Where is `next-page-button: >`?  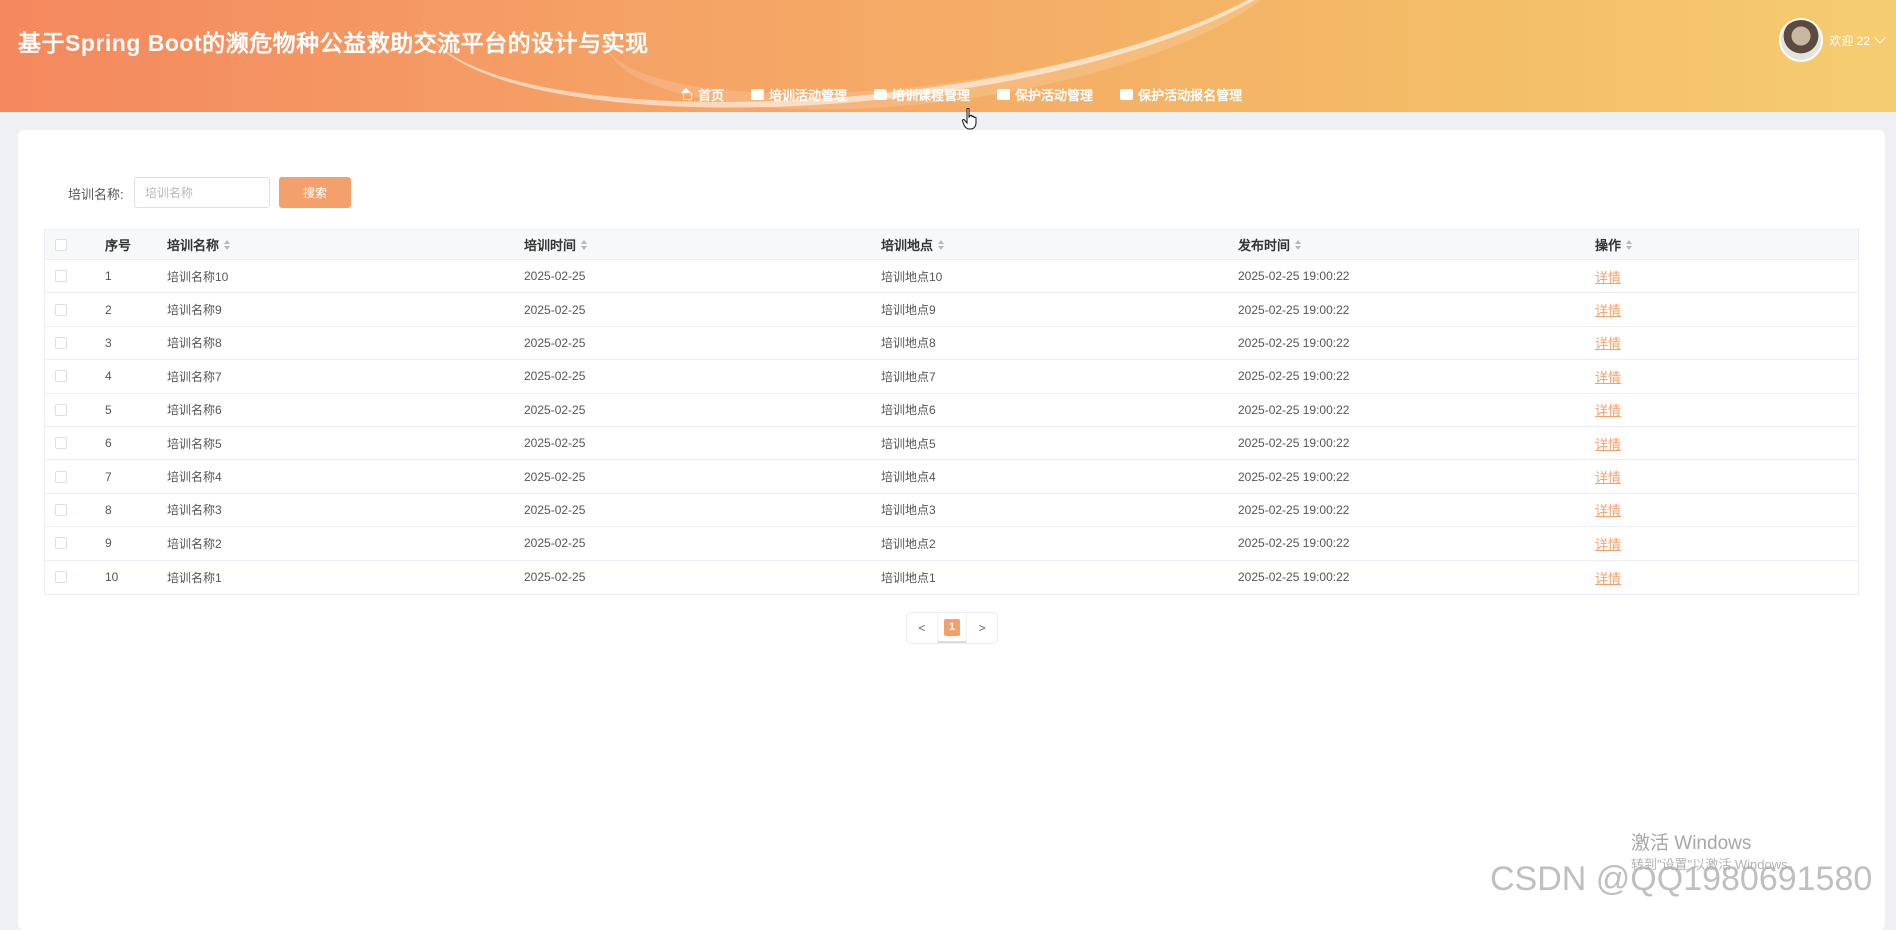
next-page-button: > is located at coordinates (982, 628).